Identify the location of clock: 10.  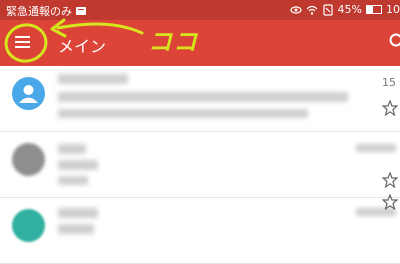
(393, 9).